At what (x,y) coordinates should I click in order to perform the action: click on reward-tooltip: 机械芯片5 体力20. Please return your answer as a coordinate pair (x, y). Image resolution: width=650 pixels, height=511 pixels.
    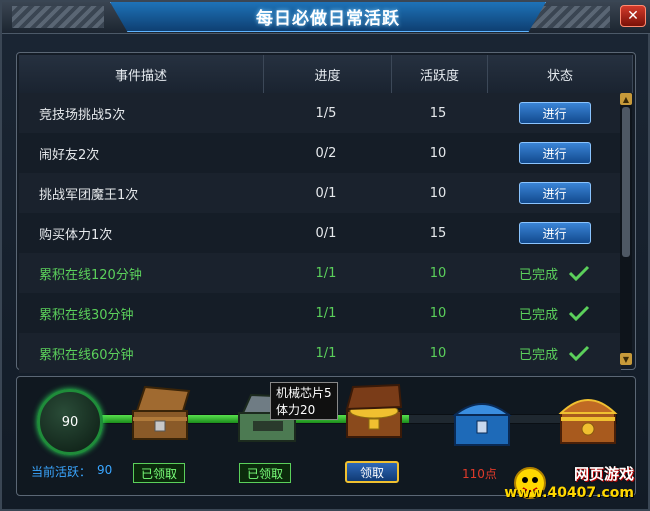
    Looking at the image, I should click on (304, 401).